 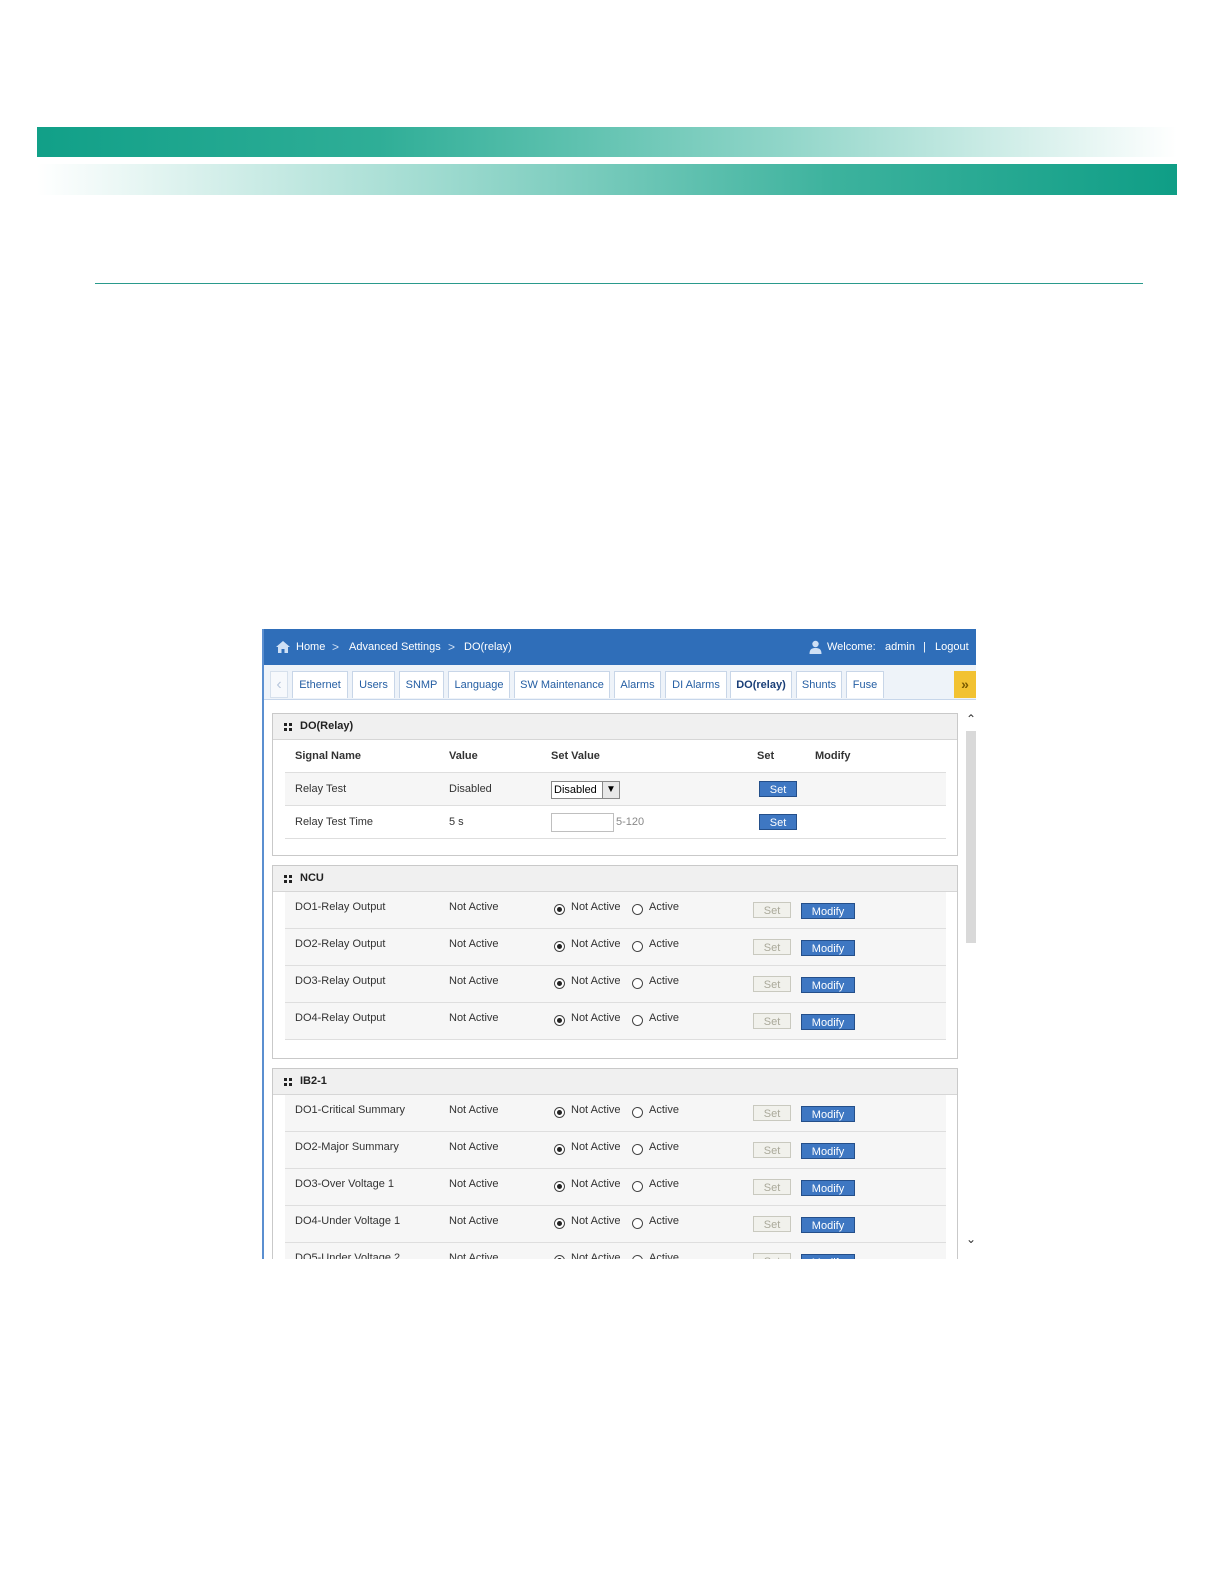 I want to click on tab-users: Users, so click(x=373, y=684).